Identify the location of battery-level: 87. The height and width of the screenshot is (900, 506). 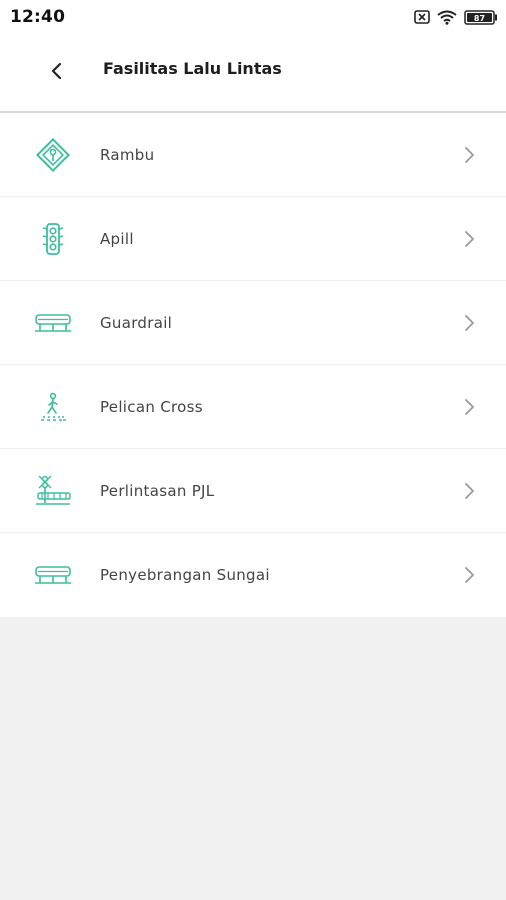
(479, 18).